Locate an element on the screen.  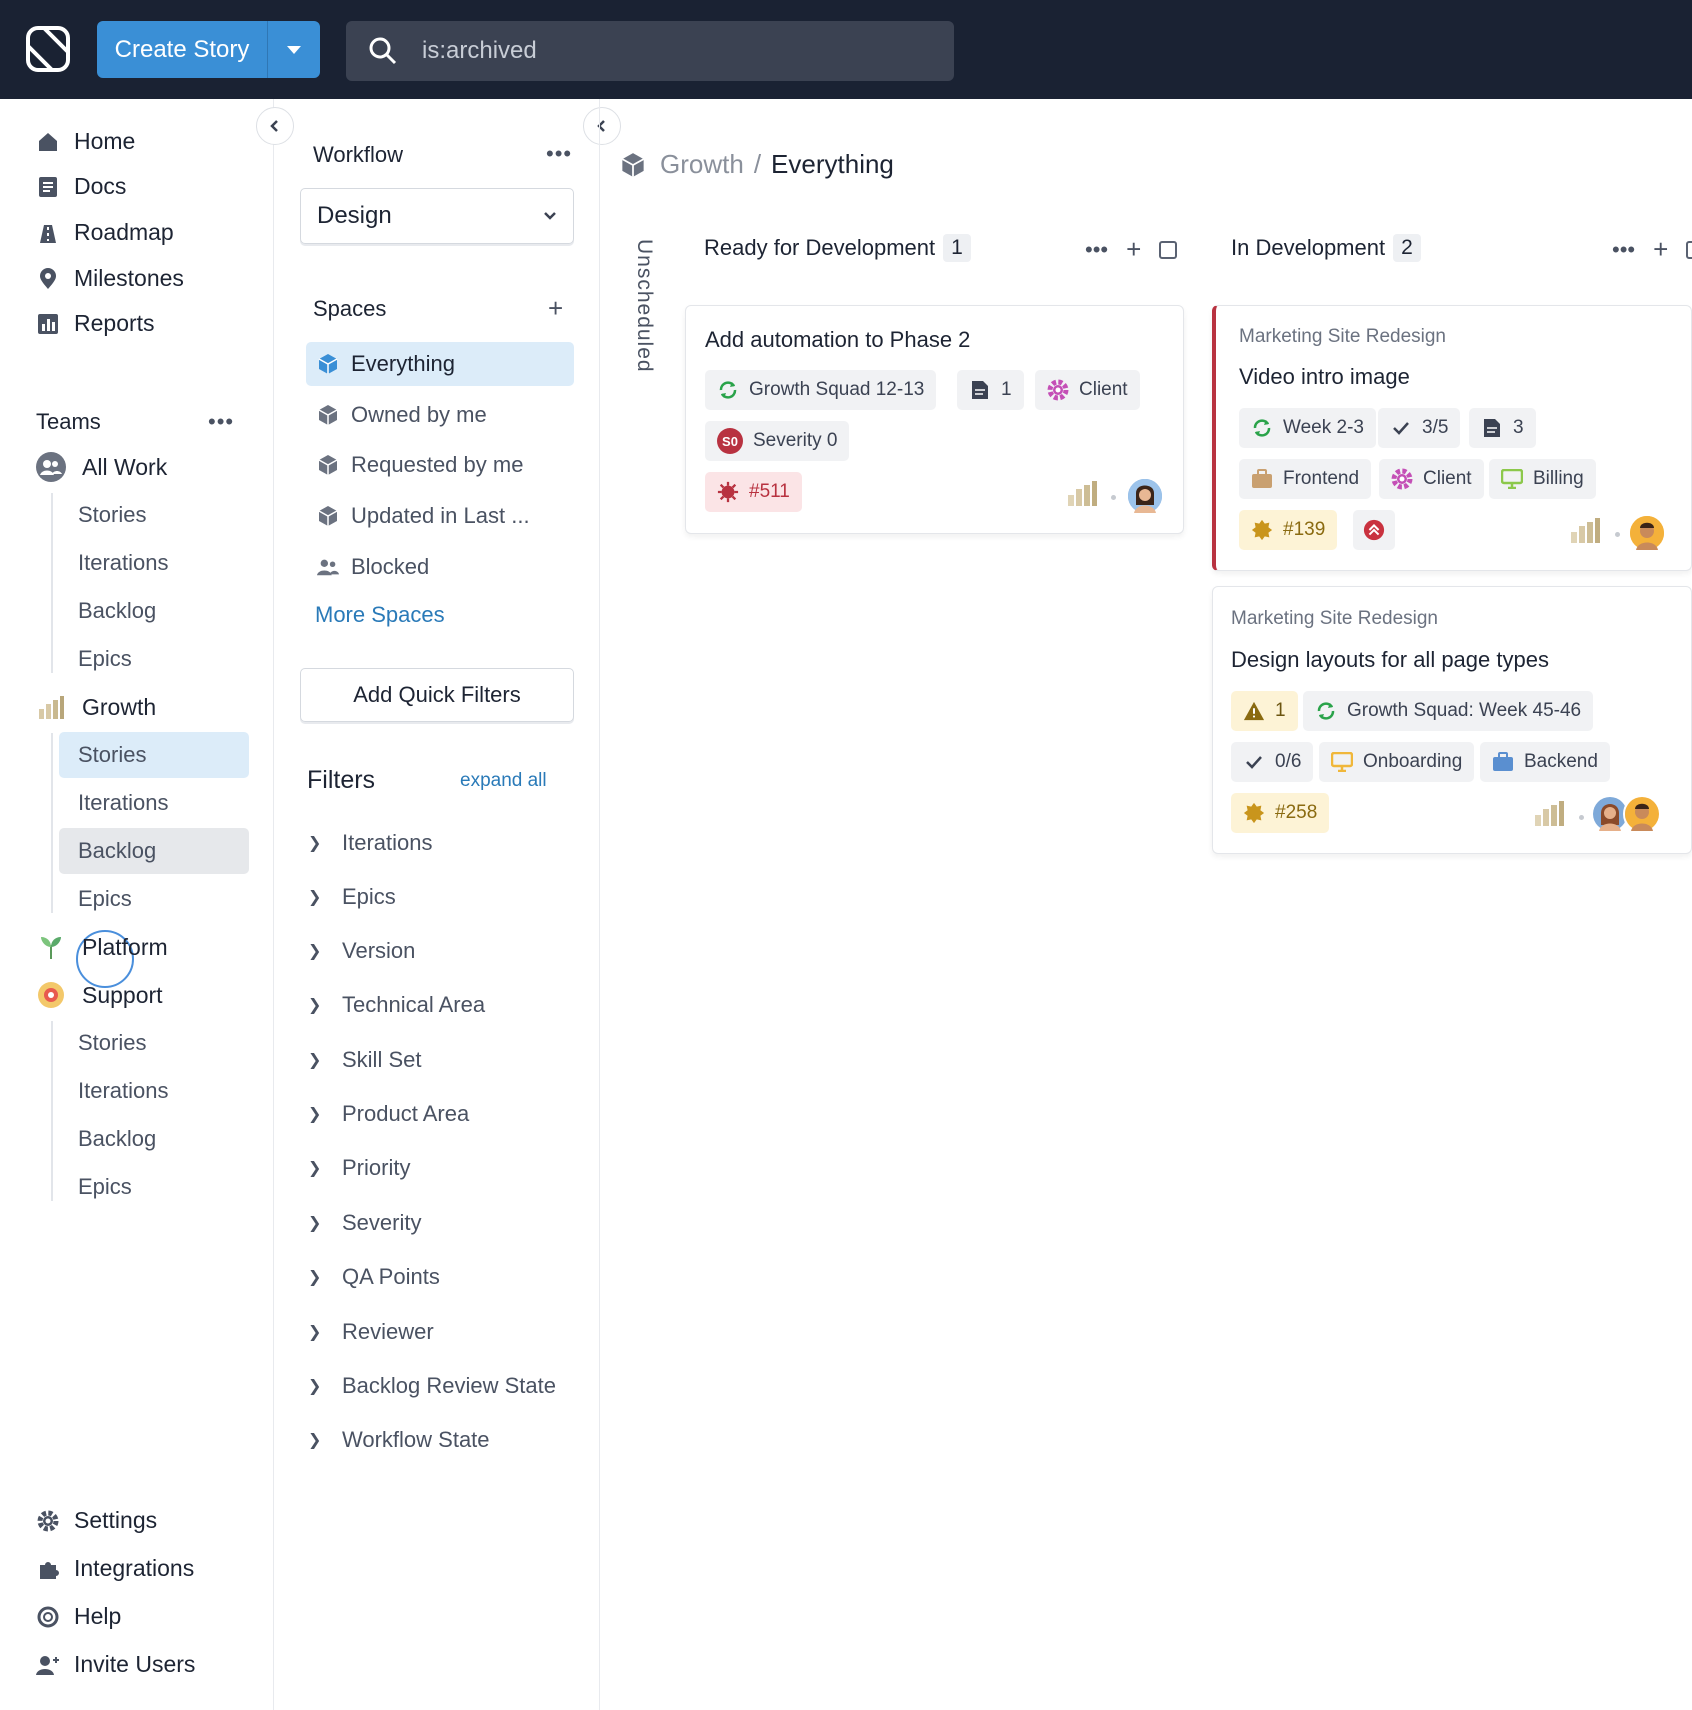
all-work-backlog: Backlog is located at coordinates (154, 611).